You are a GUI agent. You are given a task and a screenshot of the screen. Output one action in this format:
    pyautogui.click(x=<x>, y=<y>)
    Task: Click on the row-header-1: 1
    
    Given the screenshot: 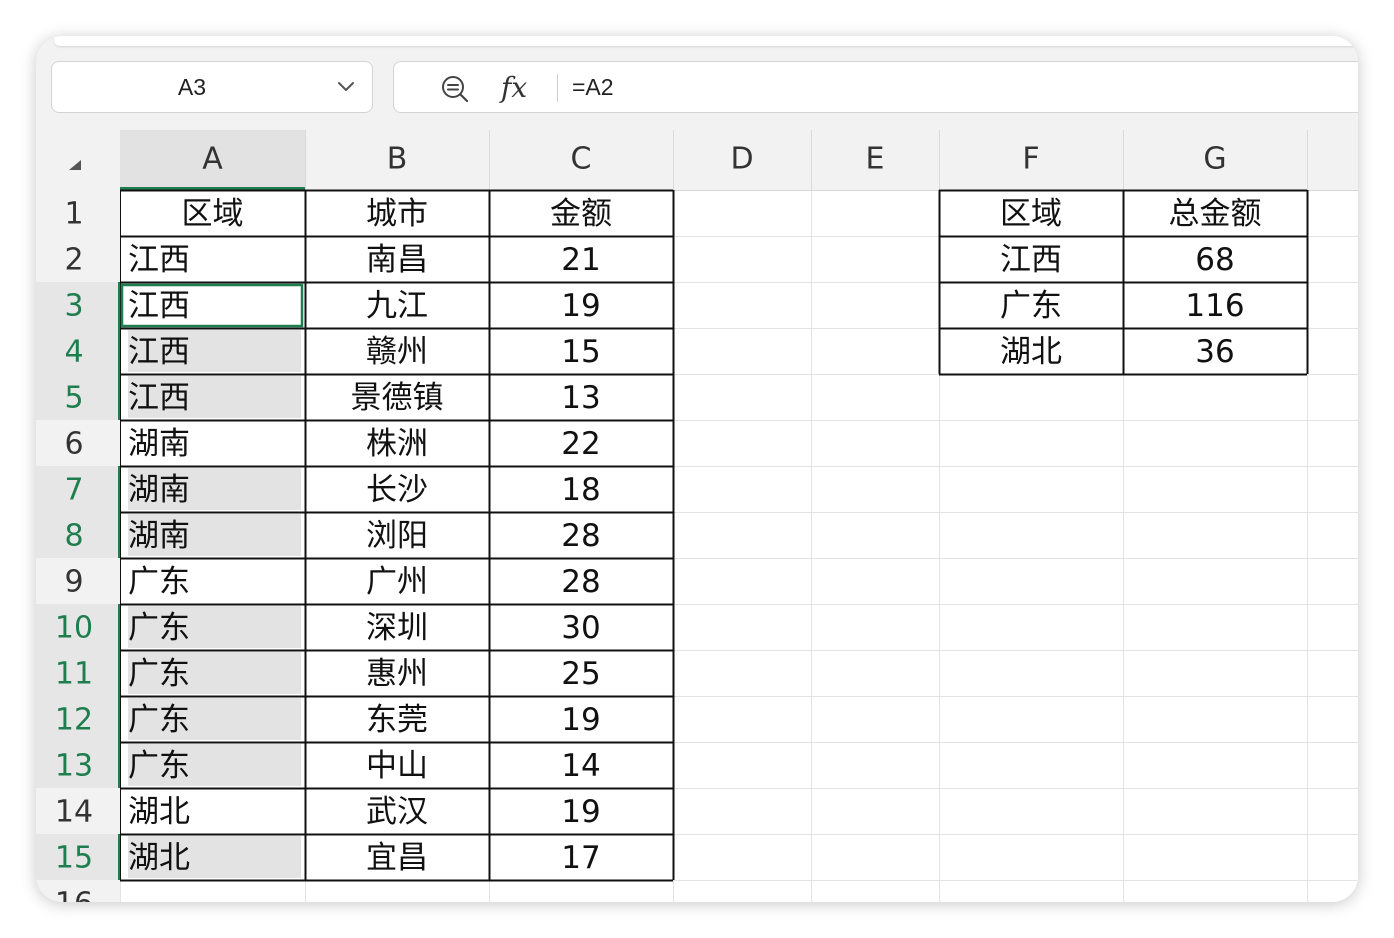 What is the action you would take?
    pyautogui.click(x=73, y=214)
    